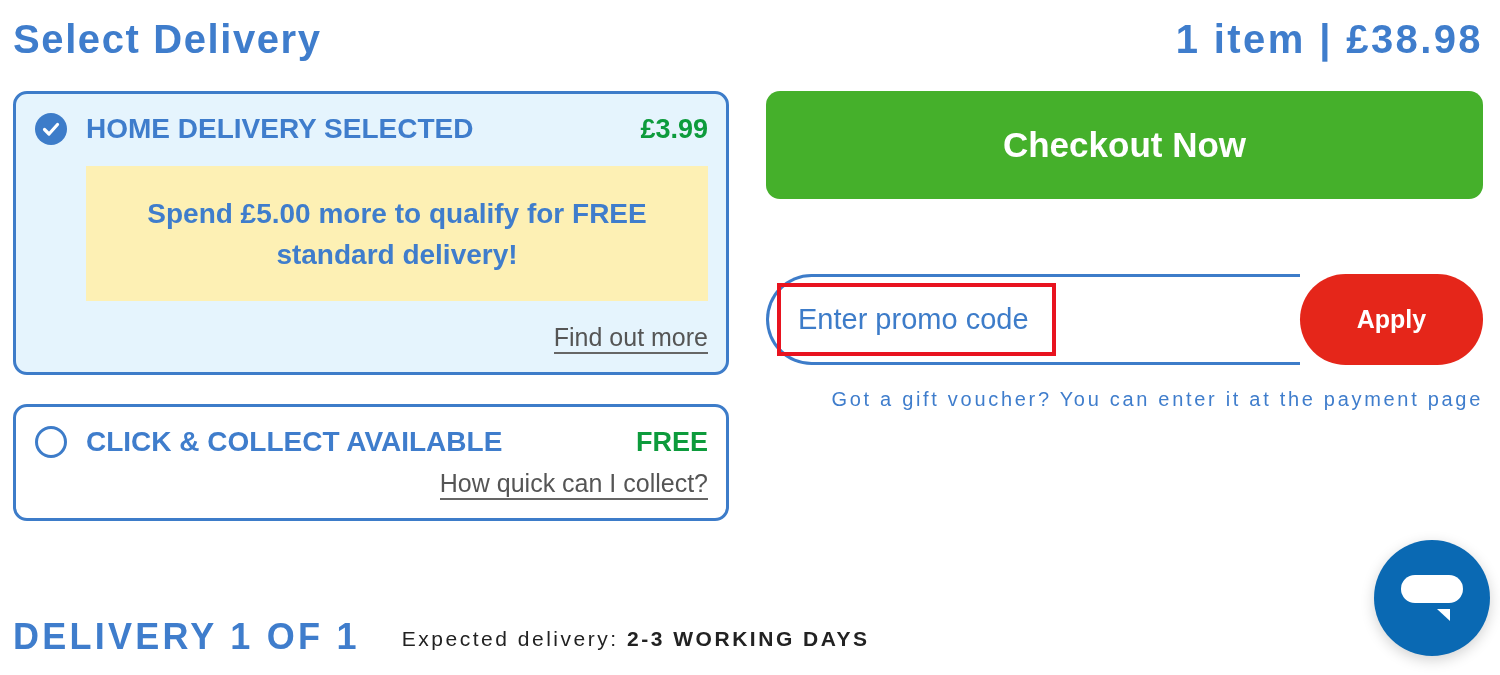 The width and height of the screenshot is (1500, 675). What do you see at coordinates (167, 39) in the screenshot?
I see `page-title: Select Delivery` at bounding box center [167, 39].